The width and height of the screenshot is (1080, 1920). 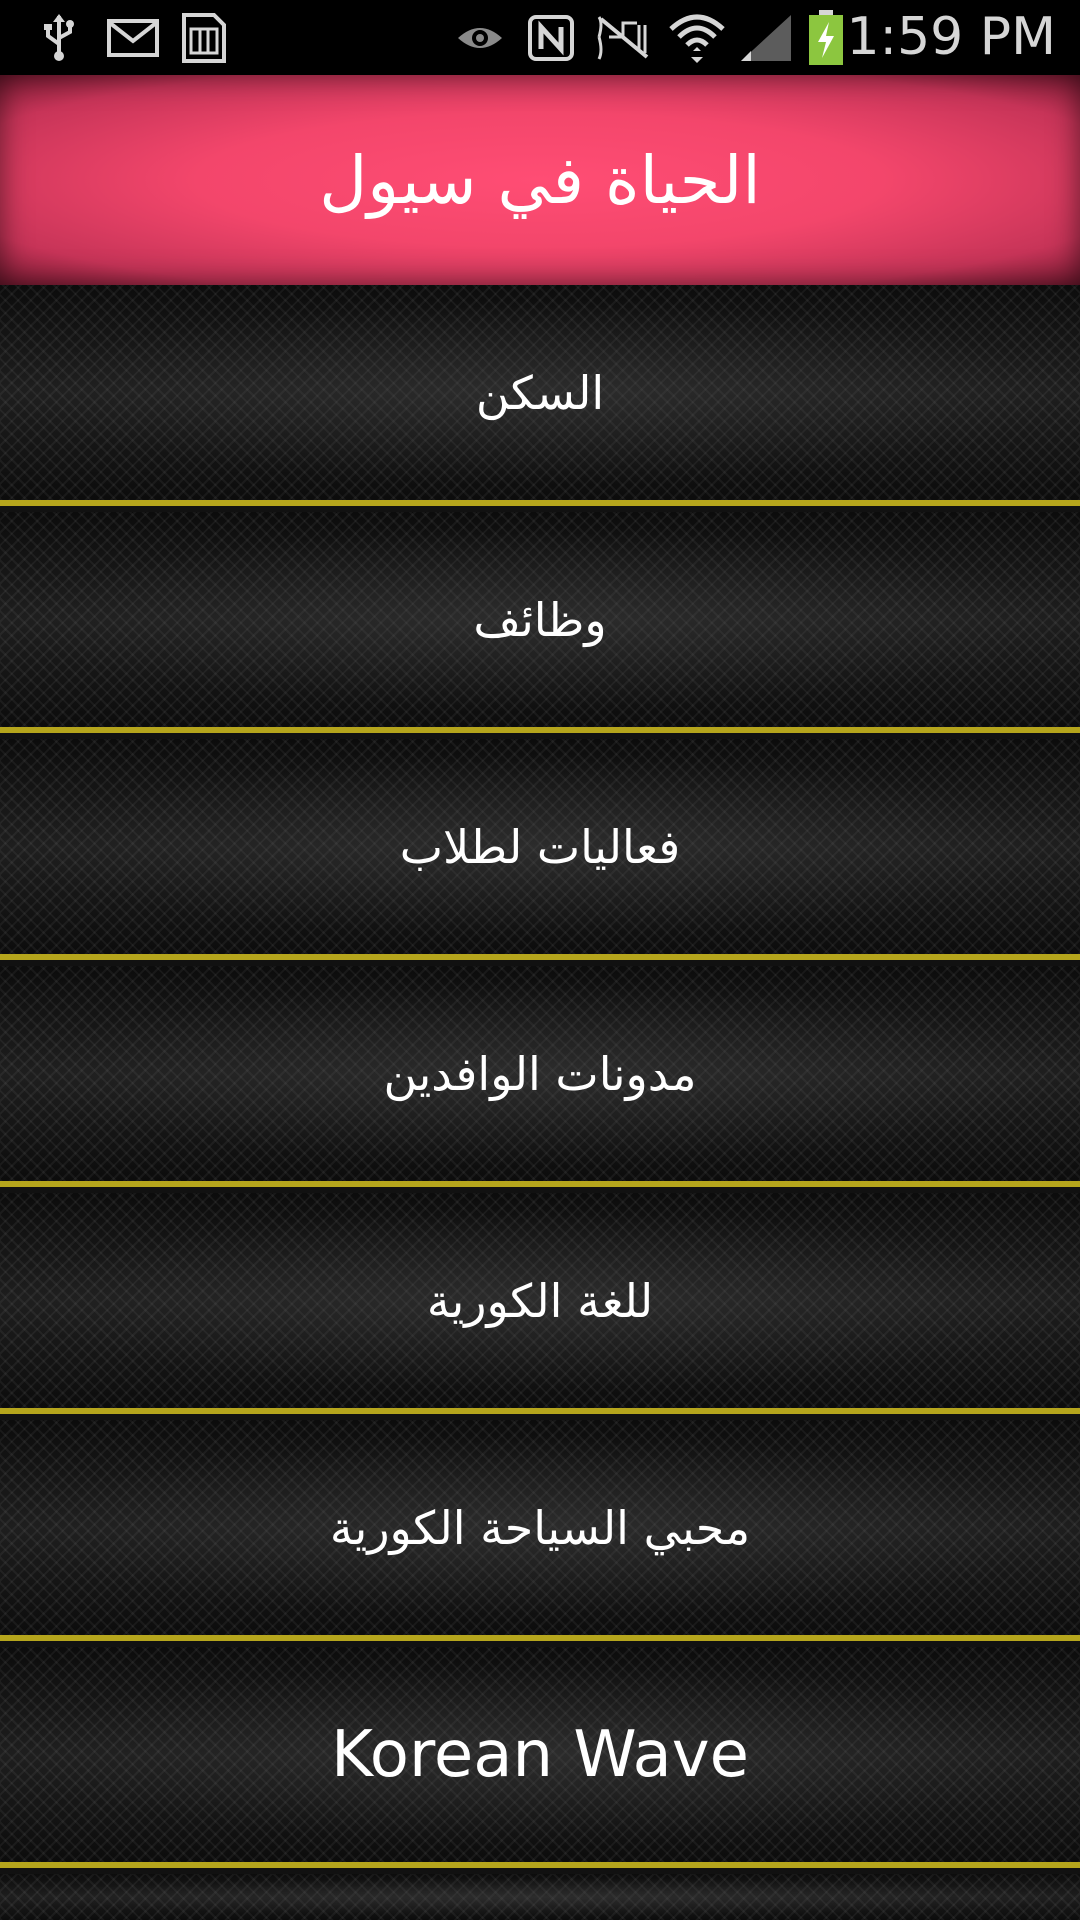 I want to click on sim-card-icon, so click(x=204, y=38).